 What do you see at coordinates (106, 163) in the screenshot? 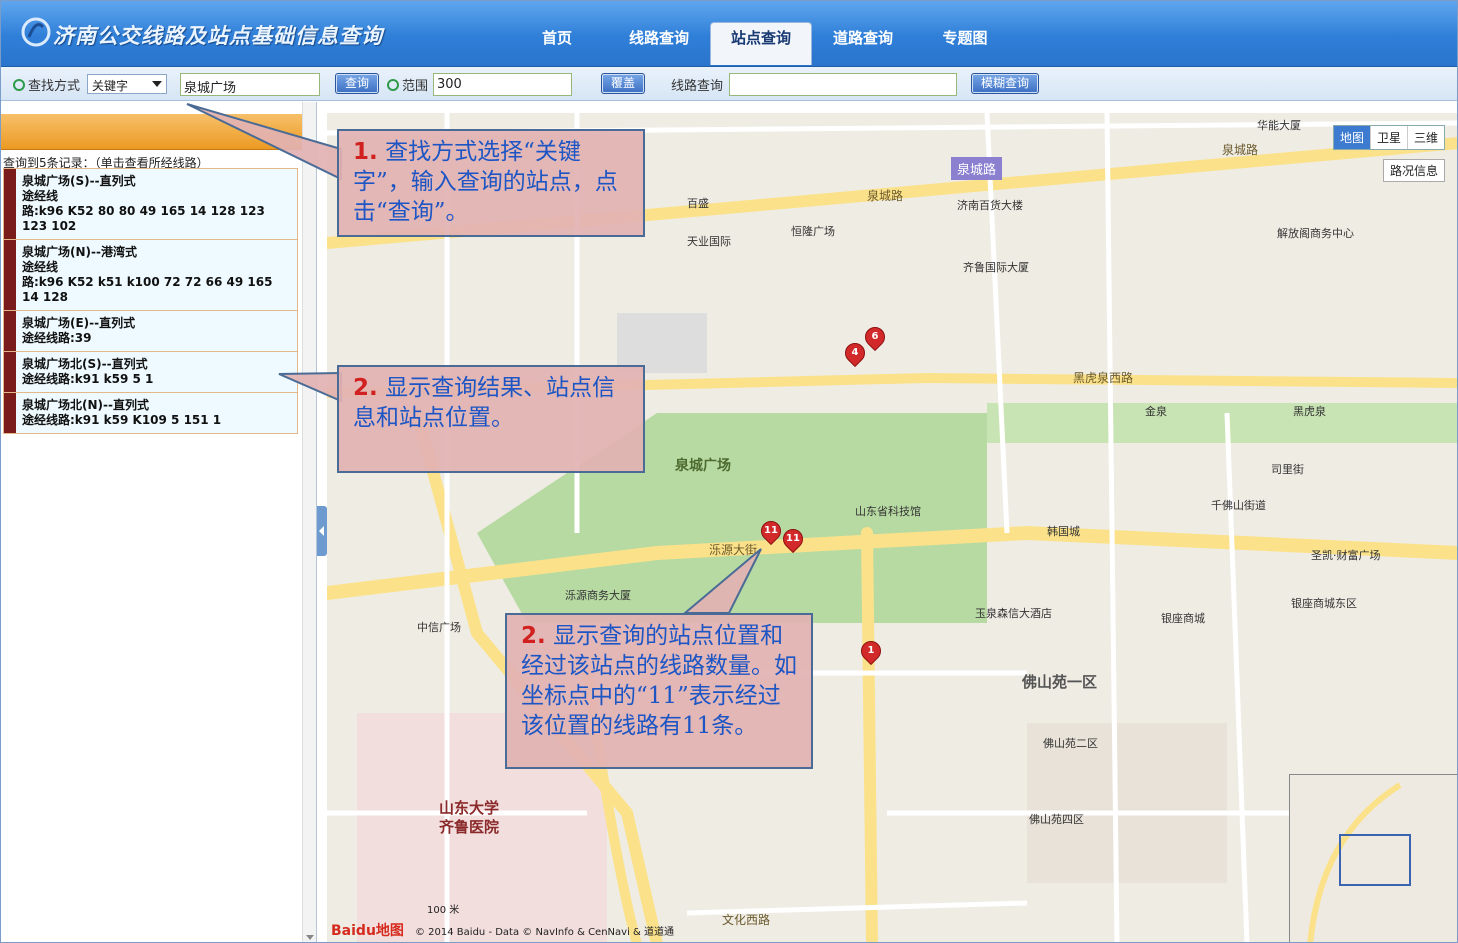
I see `results-summary: 查询到5条记录：（单击查看所经线路）` at bounding box center [106, 163].